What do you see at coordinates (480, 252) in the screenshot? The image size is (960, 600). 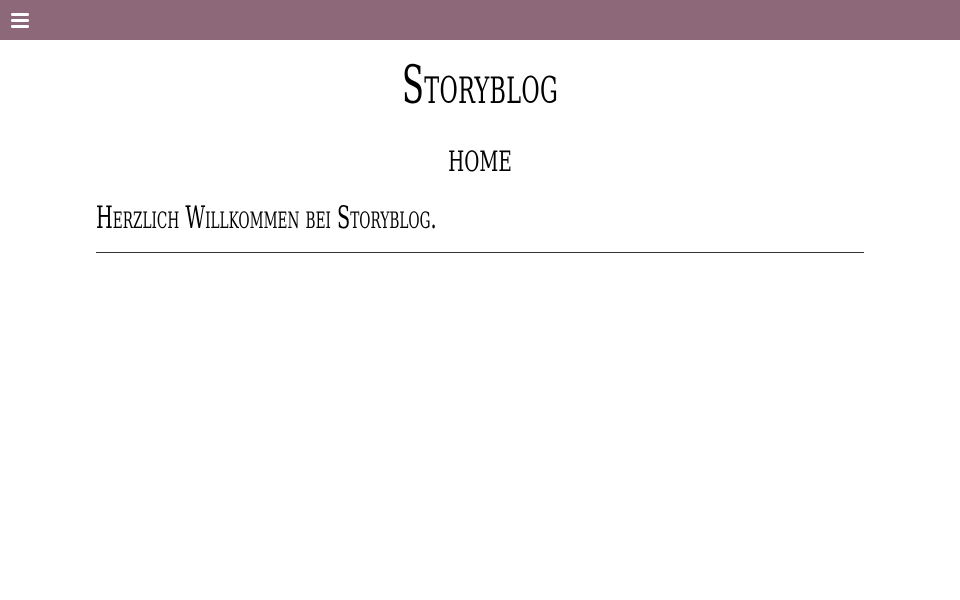 I see `content-divider` at bounding box center [480, 252].